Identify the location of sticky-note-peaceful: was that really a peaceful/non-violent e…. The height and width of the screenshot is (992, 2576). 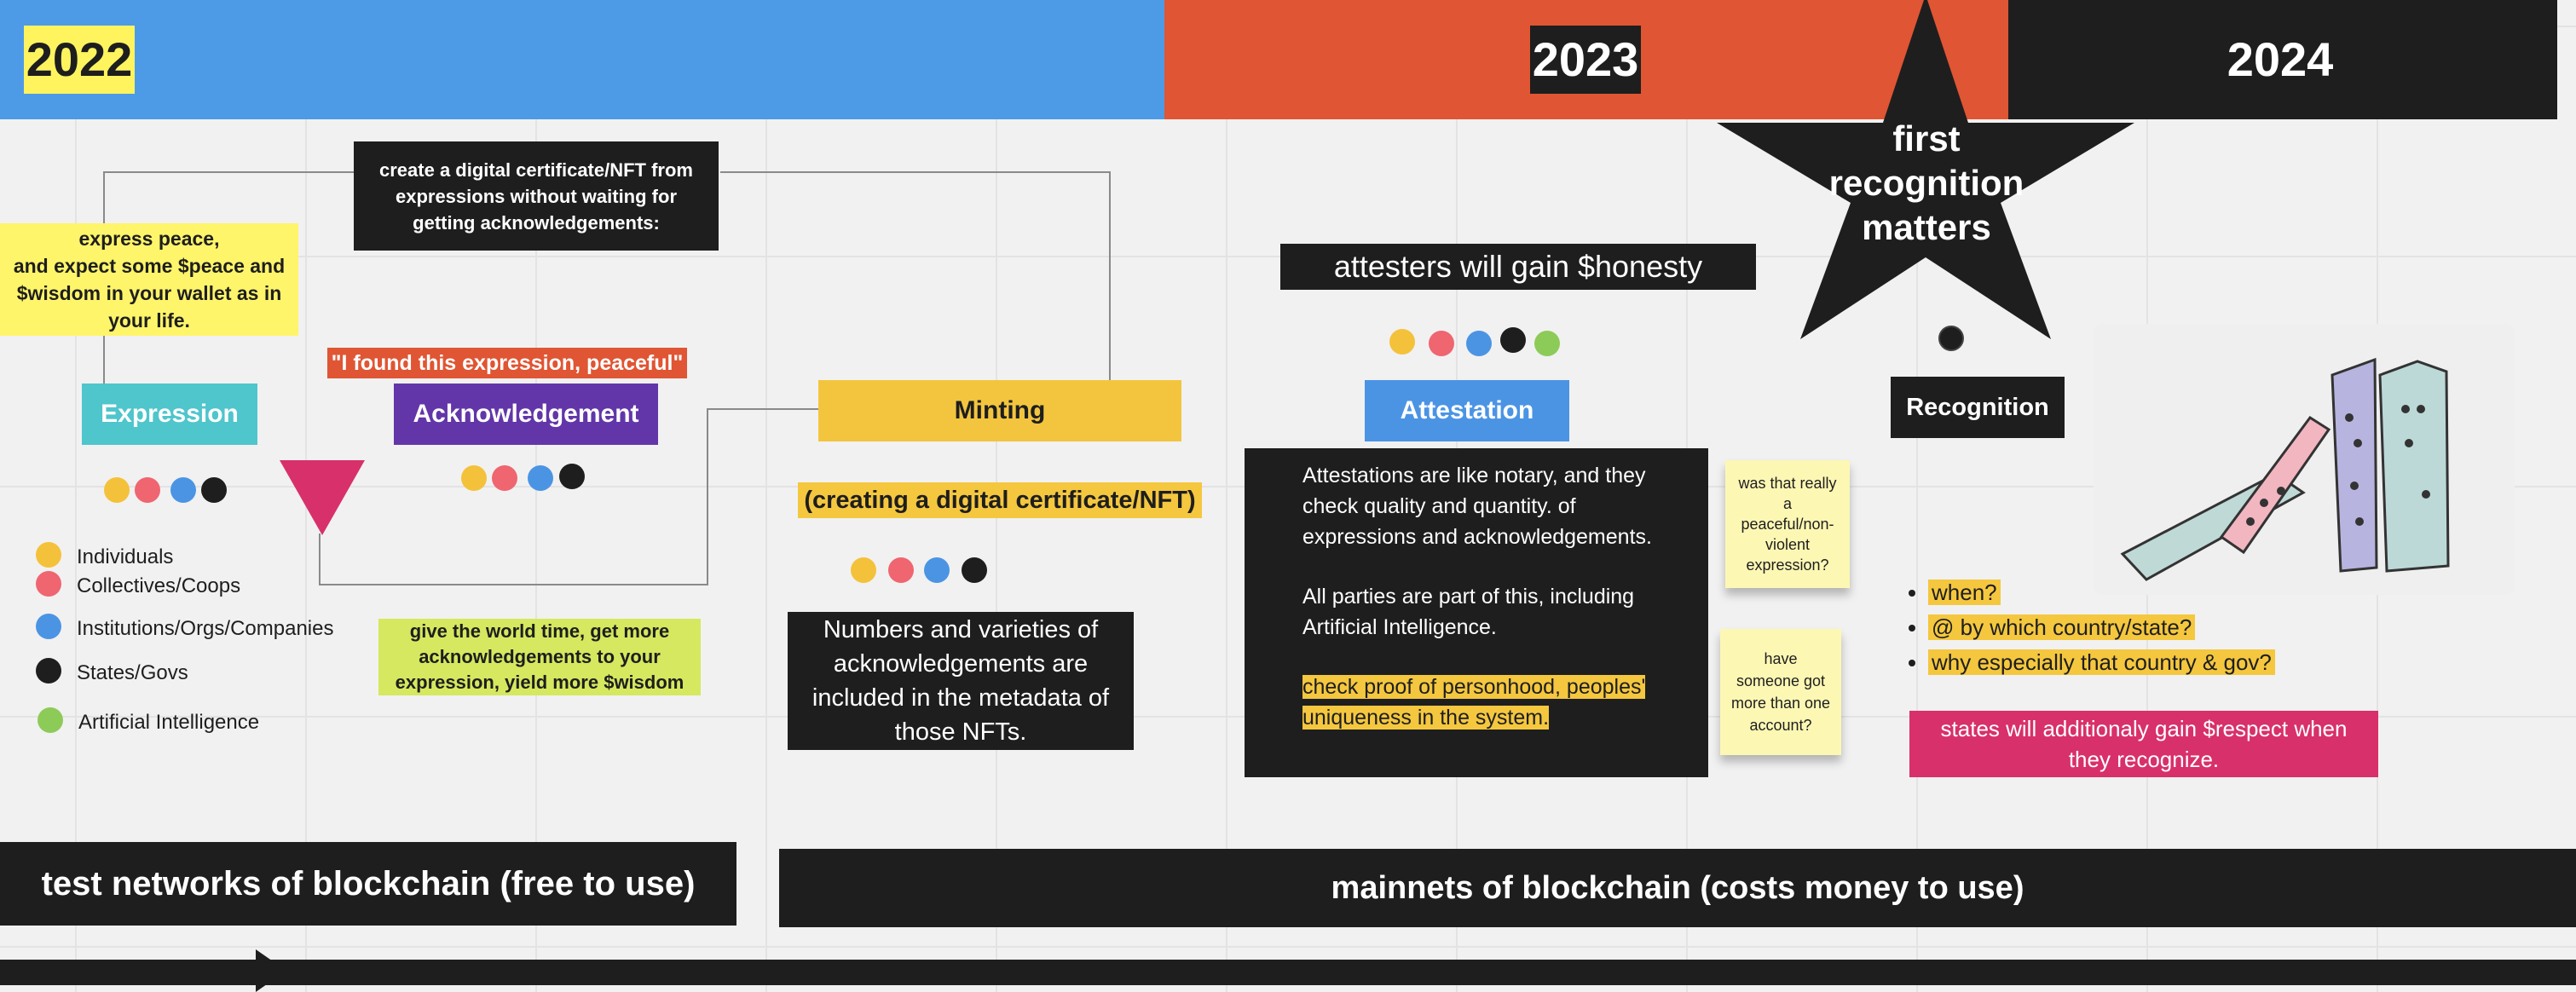
(1787, 524).